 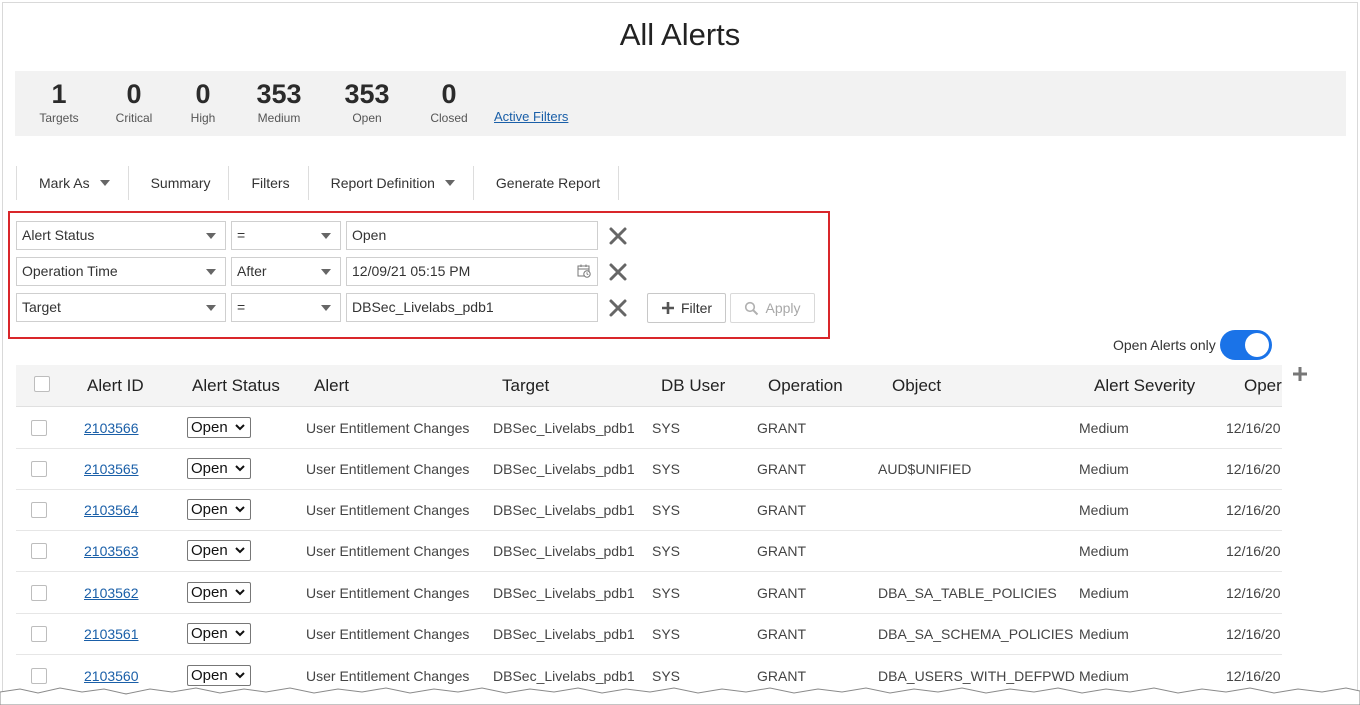 I want to click on toggle-label: Open Alerts only, so click(x=1164, y=345).